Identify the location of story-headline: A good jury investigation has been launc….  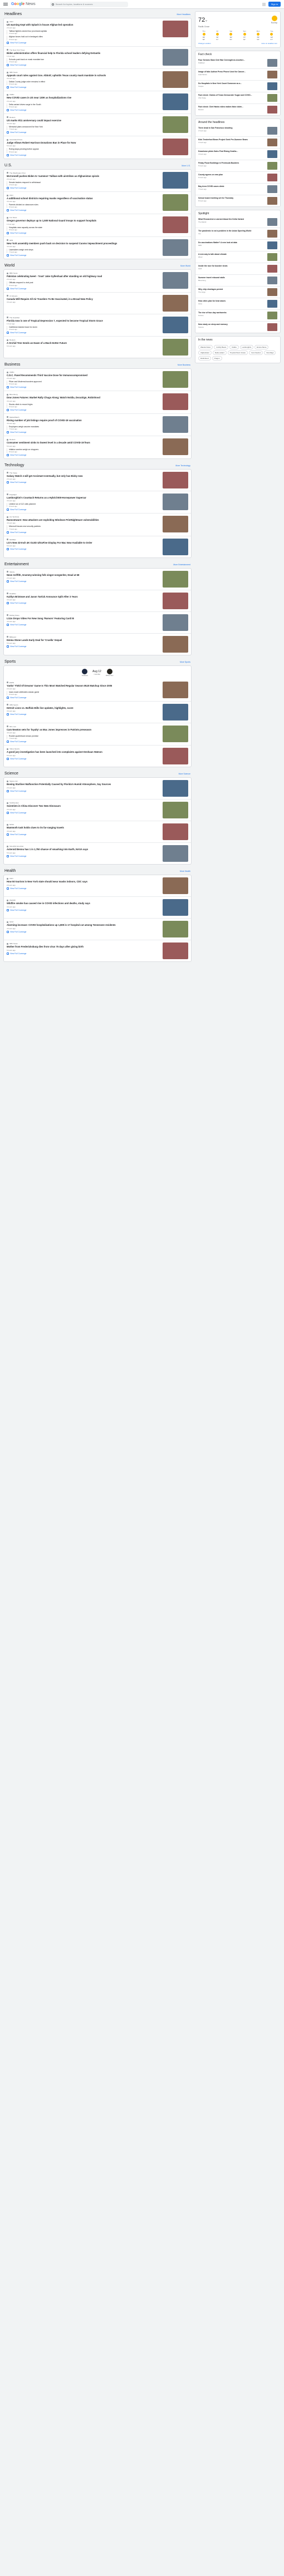
(83, 752).